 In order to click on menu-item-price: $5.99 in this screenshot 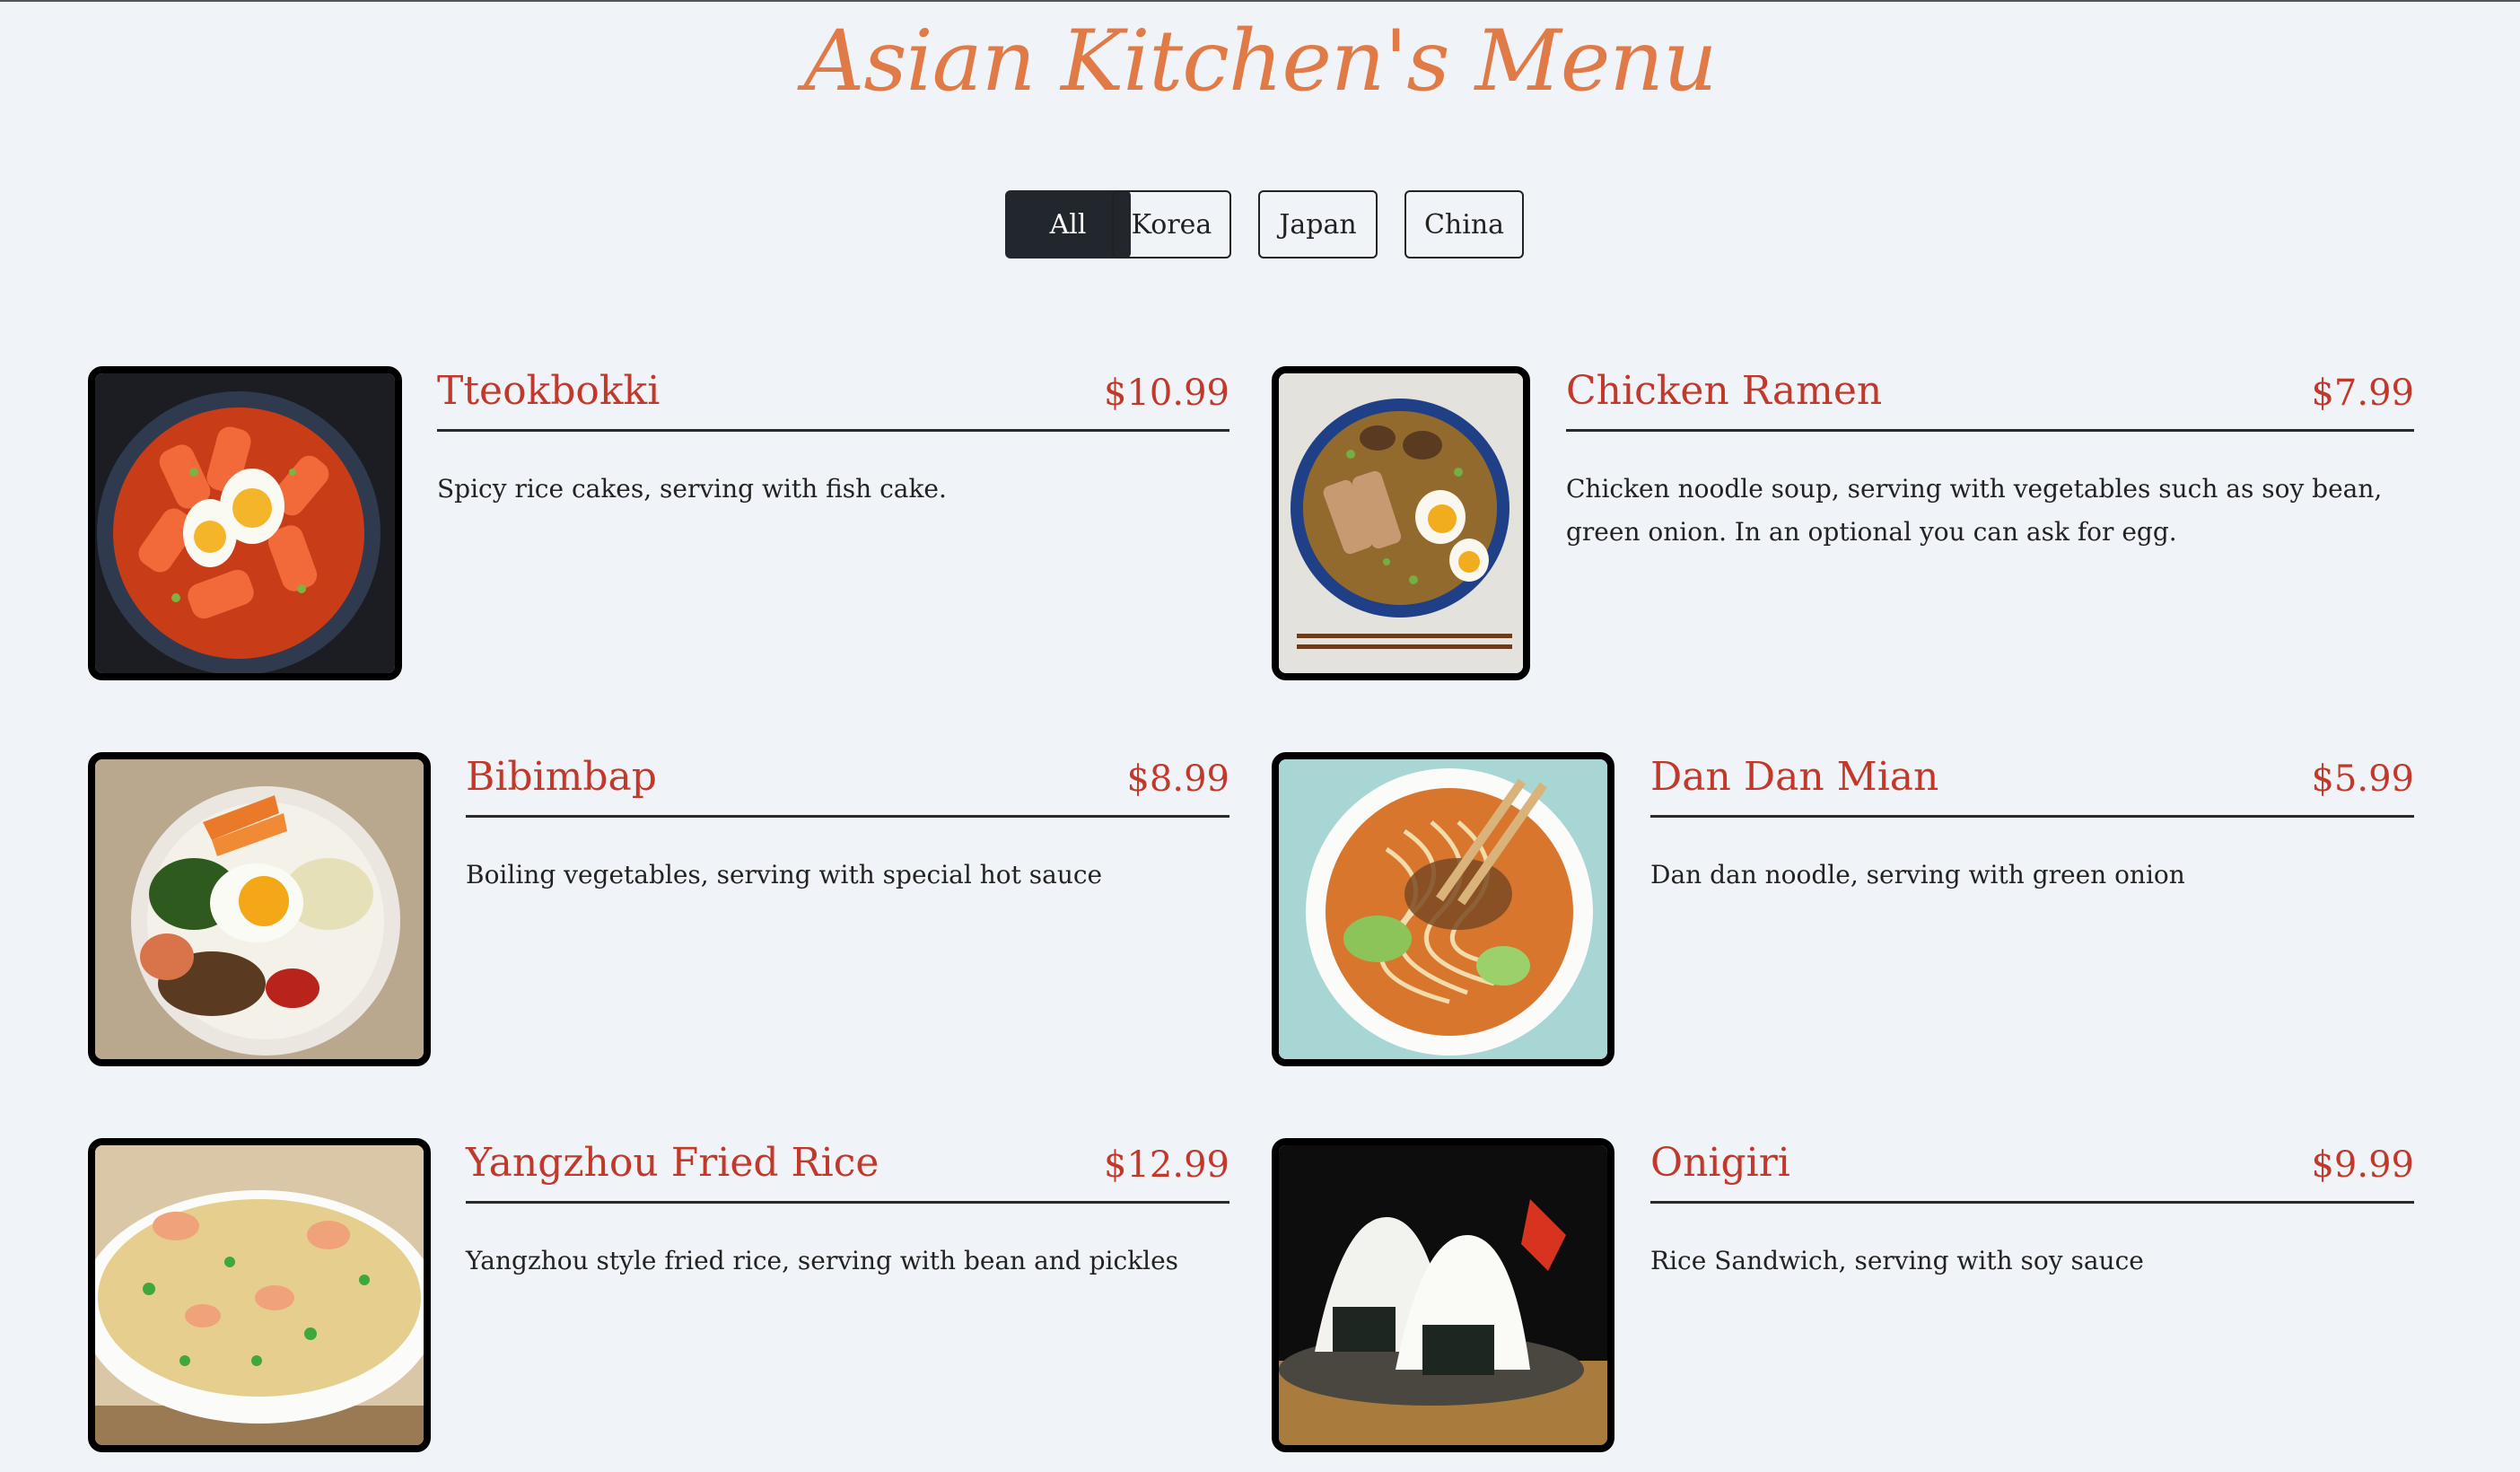, I will do `click(2362, 779)`.